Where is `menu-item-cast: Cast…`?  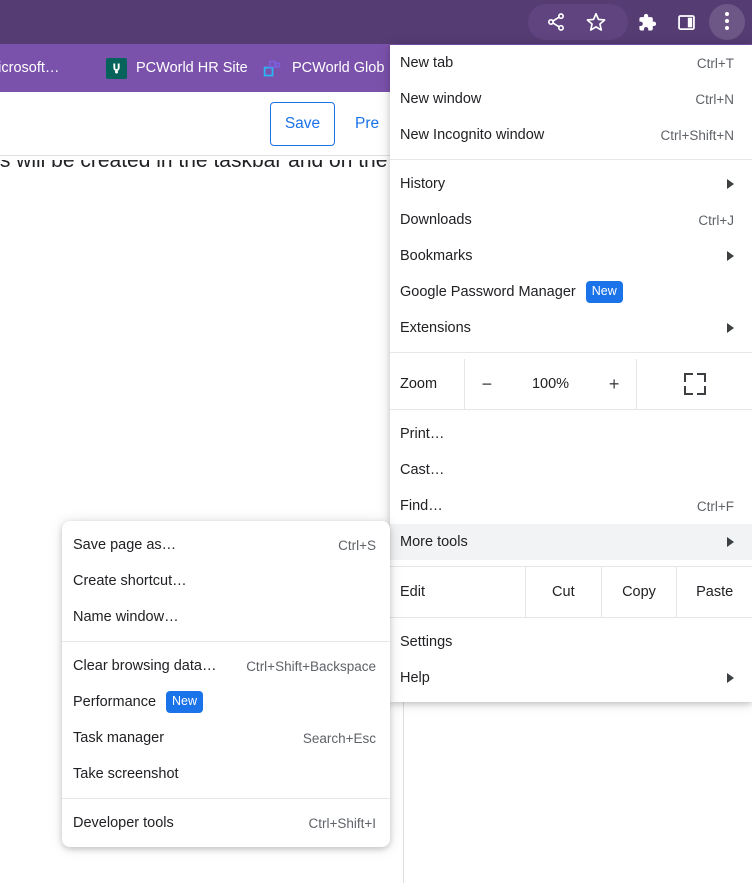
menu-item-cast: Cast… is located at coordinates (571, 470).